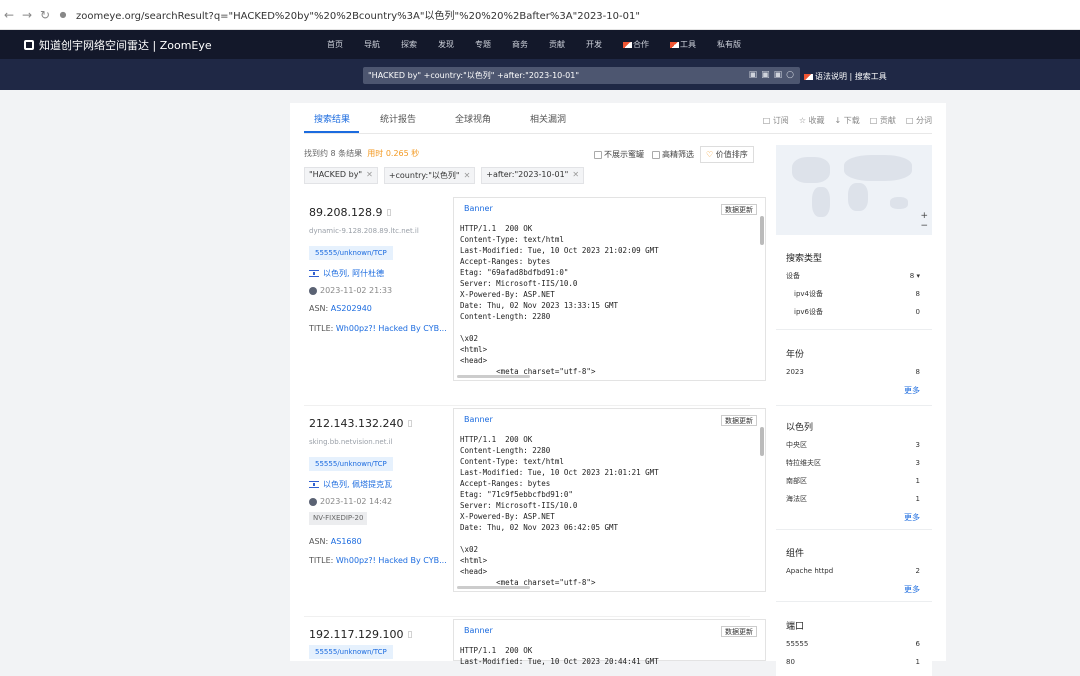 The width and height of the screenshot is (1080, 676). What do you see at coordinates (557, 44) in the screenshot?
I see `nav-contribute: 贡献` at bounding box center [557, 44].